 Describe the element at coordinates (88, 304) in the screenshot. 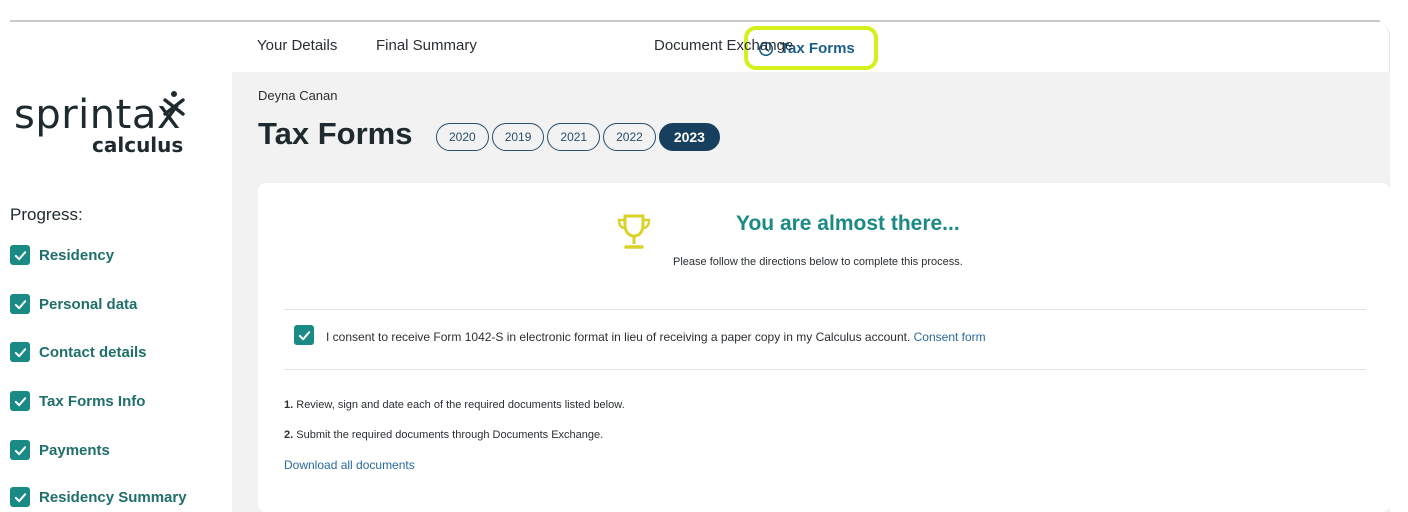

I see `progress-item-label: Personal data` at that location.